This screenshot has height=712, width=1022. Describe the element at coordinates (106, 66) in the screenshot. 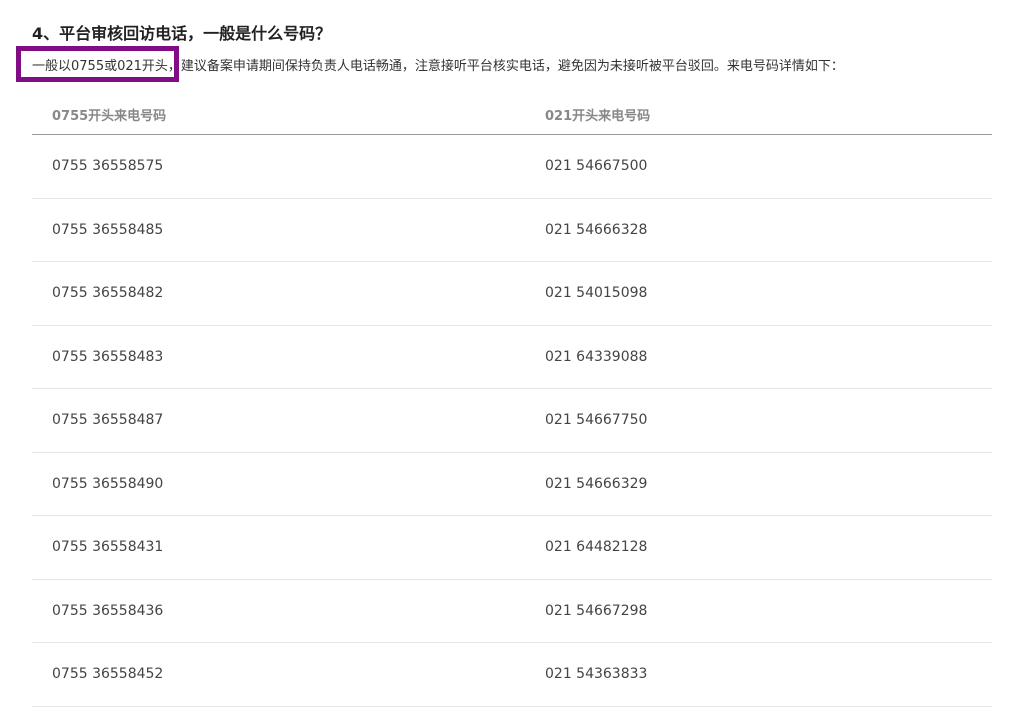

I see `intro-highlighted-text: 一般以0755或021开头，` at that location.